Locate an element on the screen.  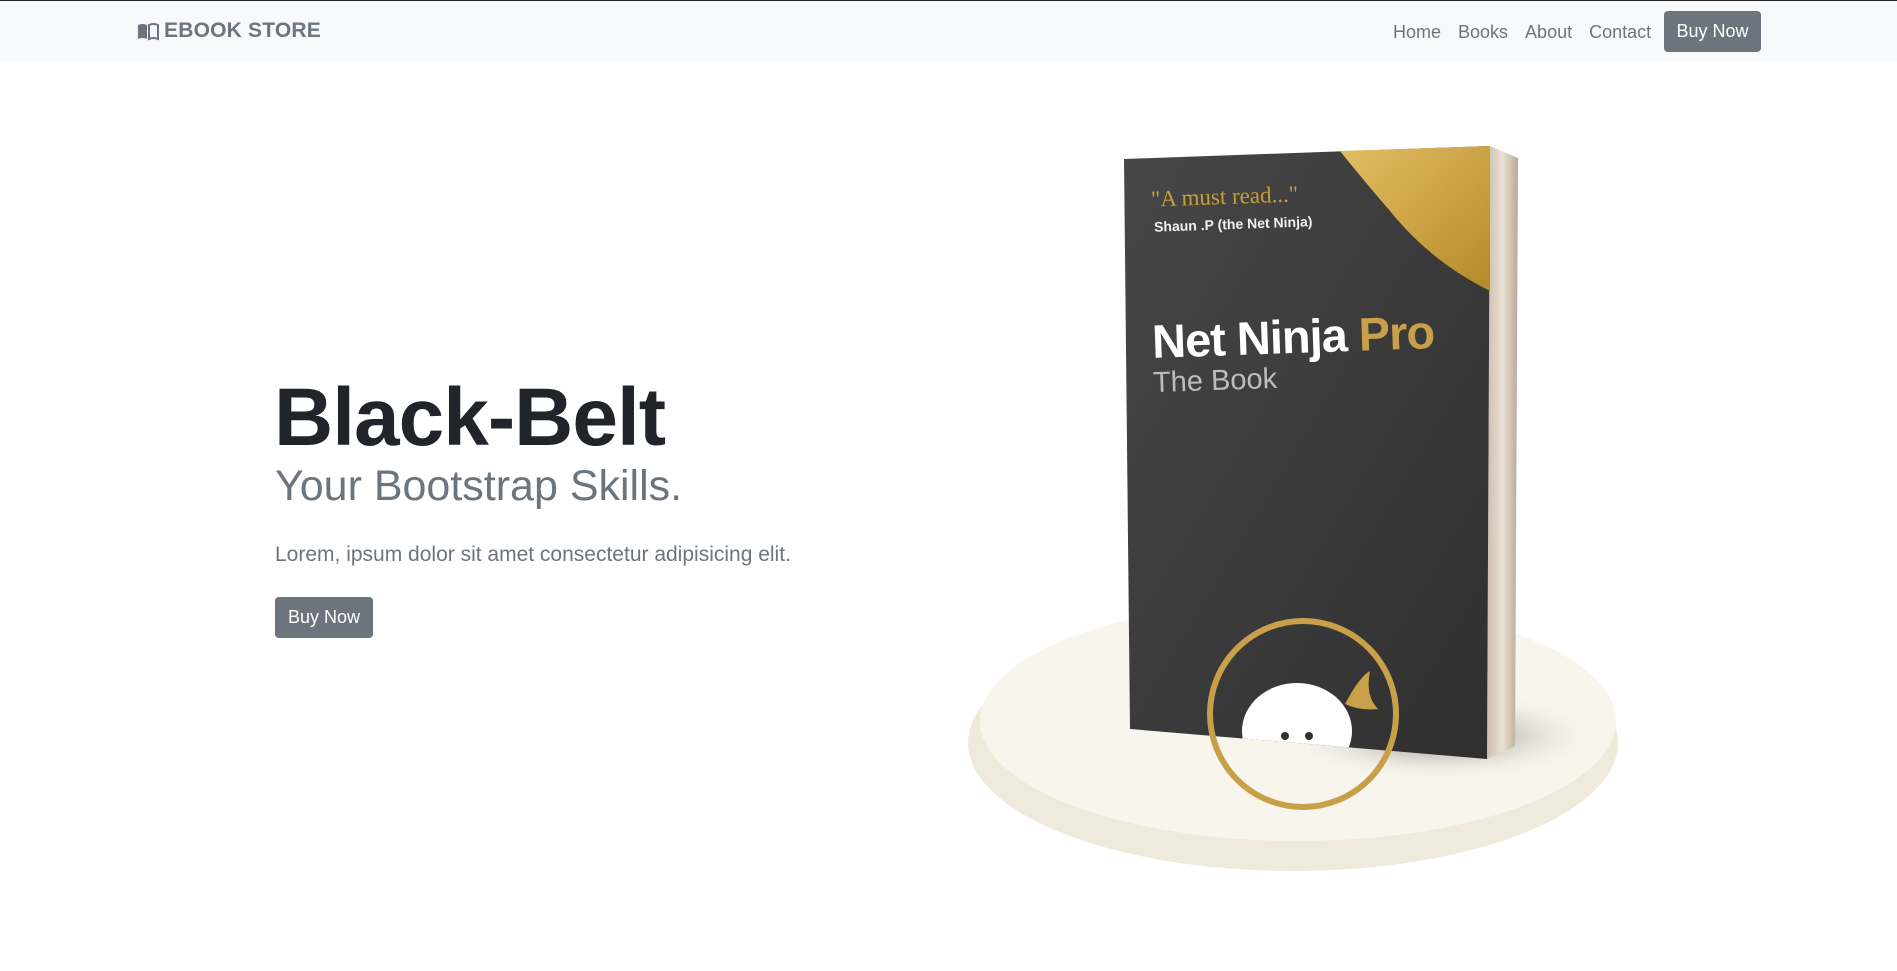
nav-link-about: About is located at coordinates (1548, 32).